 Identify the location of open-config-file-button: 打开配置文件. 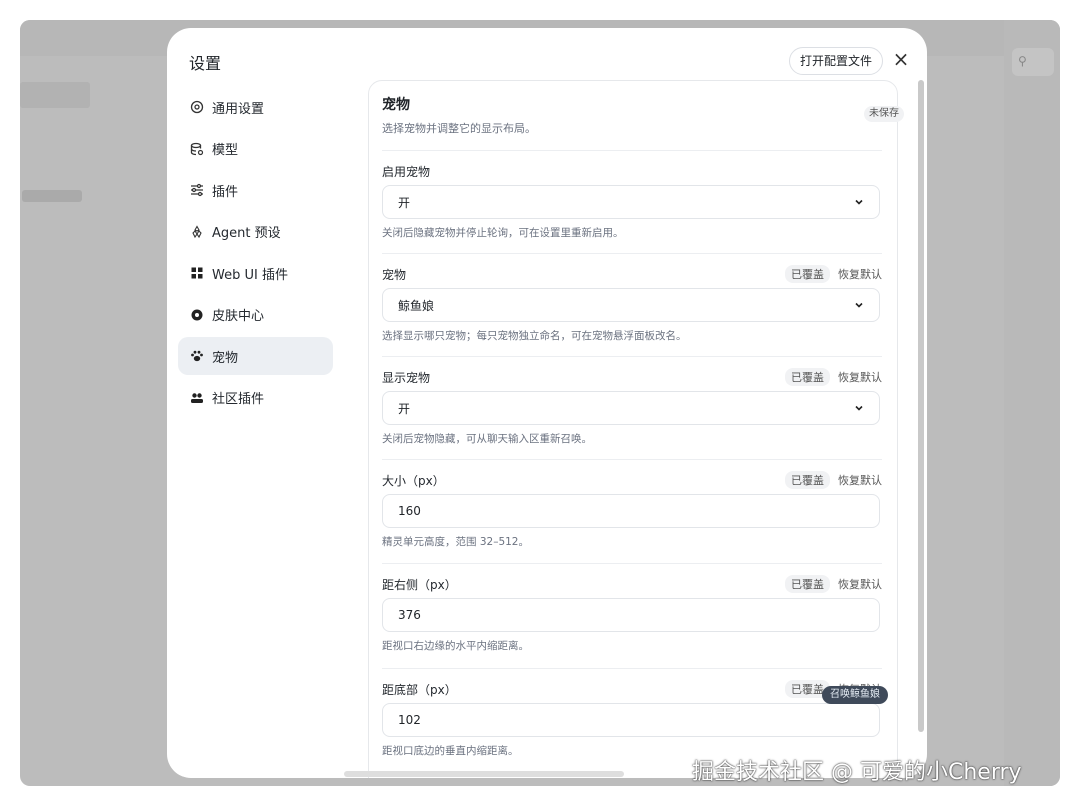
(836, 61).